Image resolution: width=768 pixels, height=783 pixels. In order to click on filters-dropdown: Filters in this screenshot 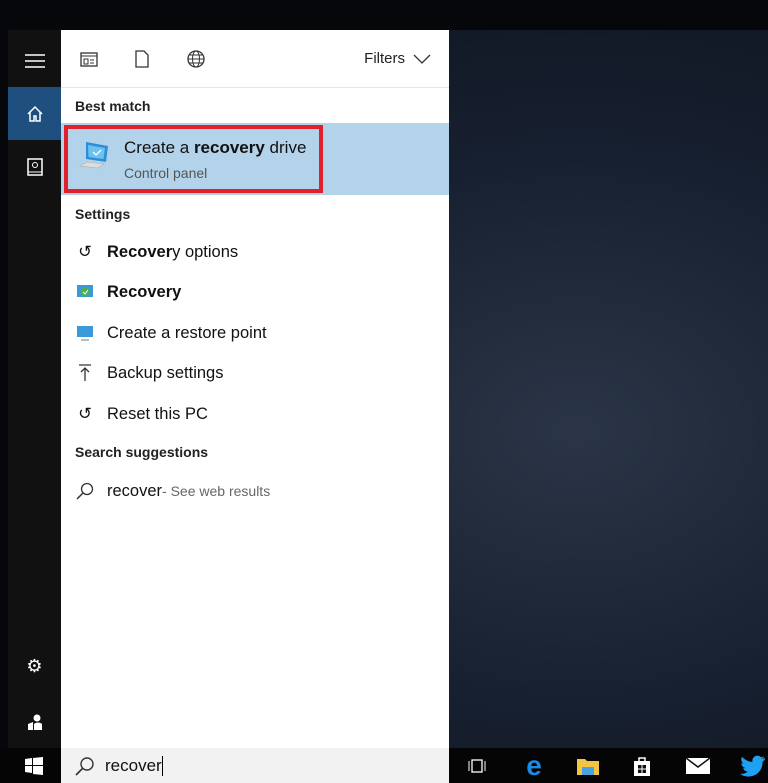, I will do `click(397, 58)`.